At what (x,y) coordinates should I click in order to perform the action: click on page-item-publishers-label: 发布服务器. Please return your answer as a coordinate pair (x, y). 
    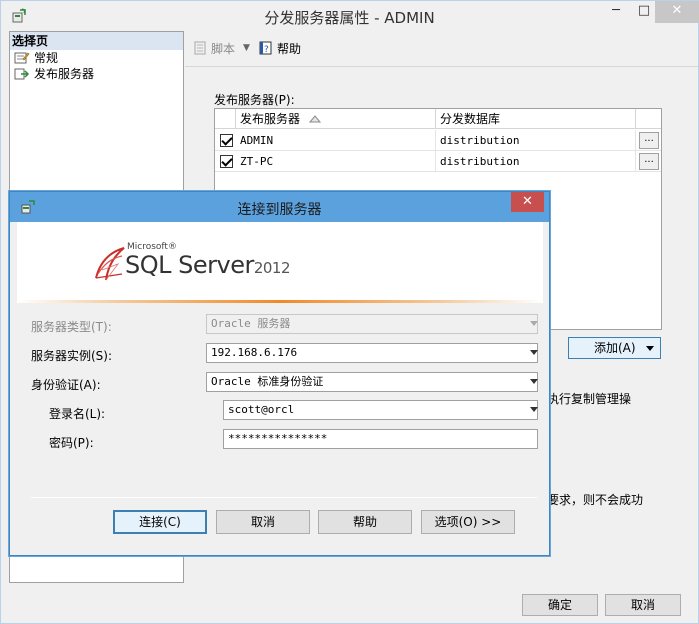
    Looking at the image, I should click on (64, 74).